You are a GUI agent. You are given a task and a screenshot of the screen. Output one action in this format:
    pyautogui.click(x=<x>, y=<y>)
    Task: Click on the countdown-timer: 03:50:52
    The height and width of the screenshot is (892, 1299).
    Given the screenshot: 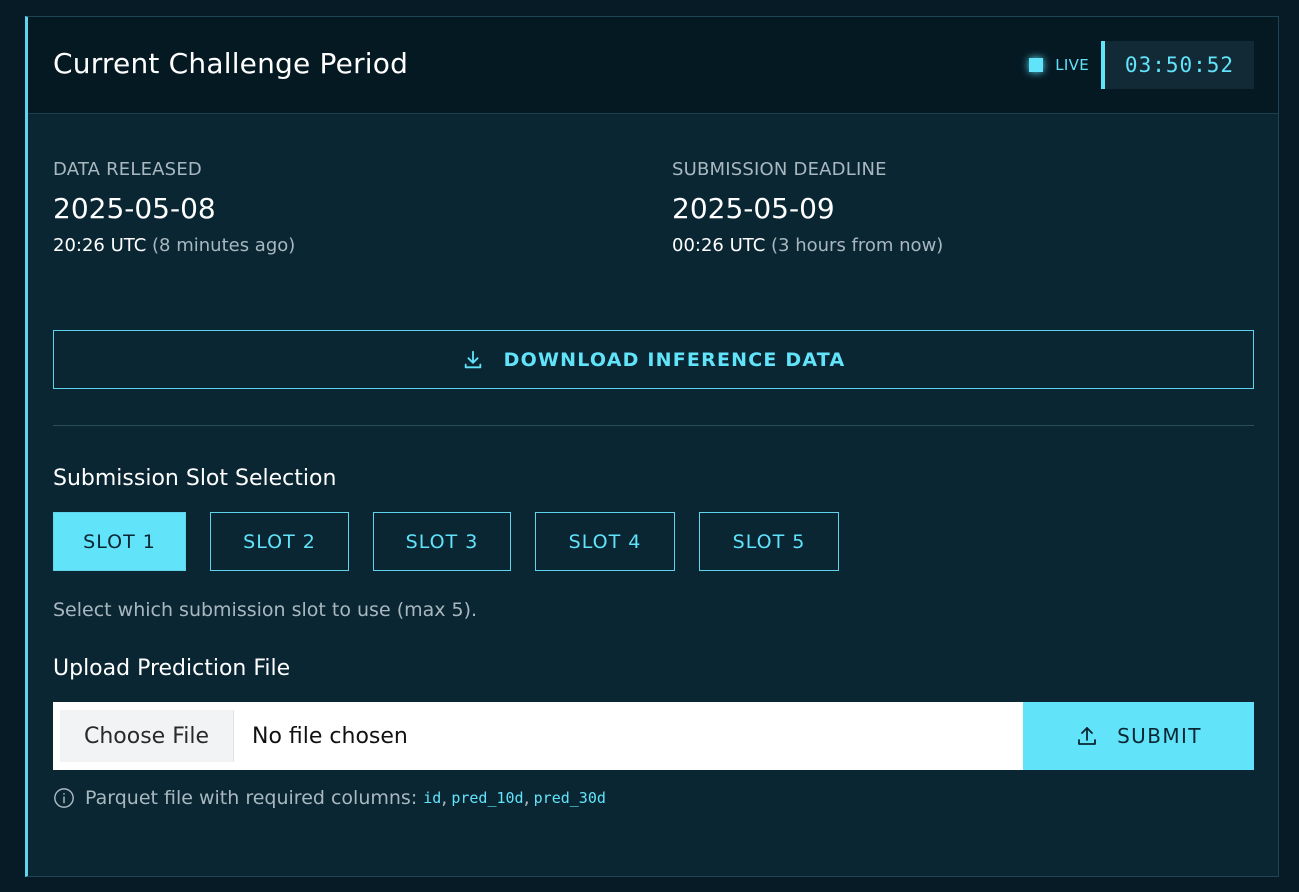 What is the action you would take?
    pyautogui.click(x=1177, y=65)
    